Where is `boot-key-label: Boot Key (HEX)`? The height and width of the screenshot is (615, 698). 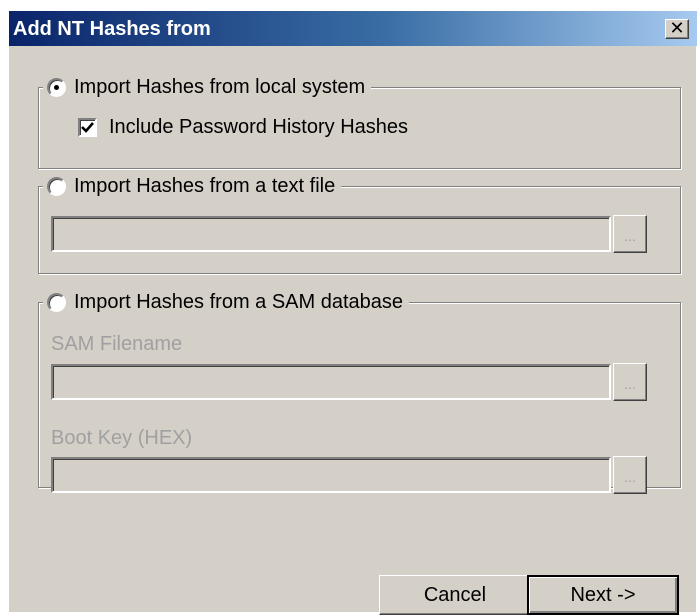
boot-key-label: Boot Key (HEX) is located at coordinates (122, 438).